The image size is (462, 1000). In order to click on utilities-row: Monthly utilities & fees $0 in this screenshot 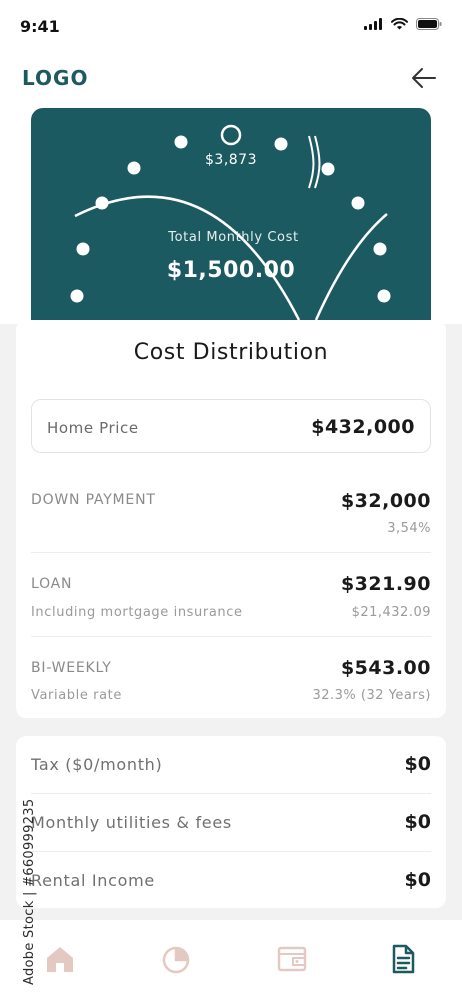, I will do `click(231, 822)`.